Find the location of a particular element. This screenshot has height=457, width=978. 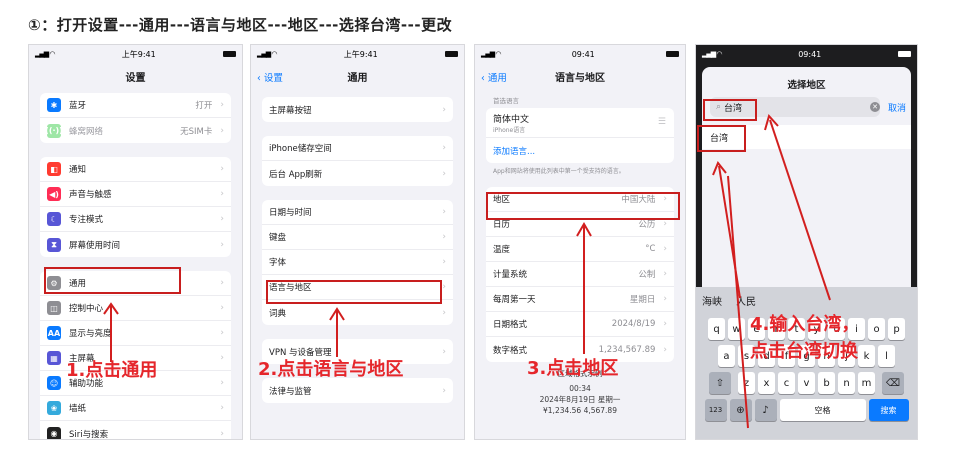

caption-step-1: 1.点击通用 is located at coordinates (112, 370).